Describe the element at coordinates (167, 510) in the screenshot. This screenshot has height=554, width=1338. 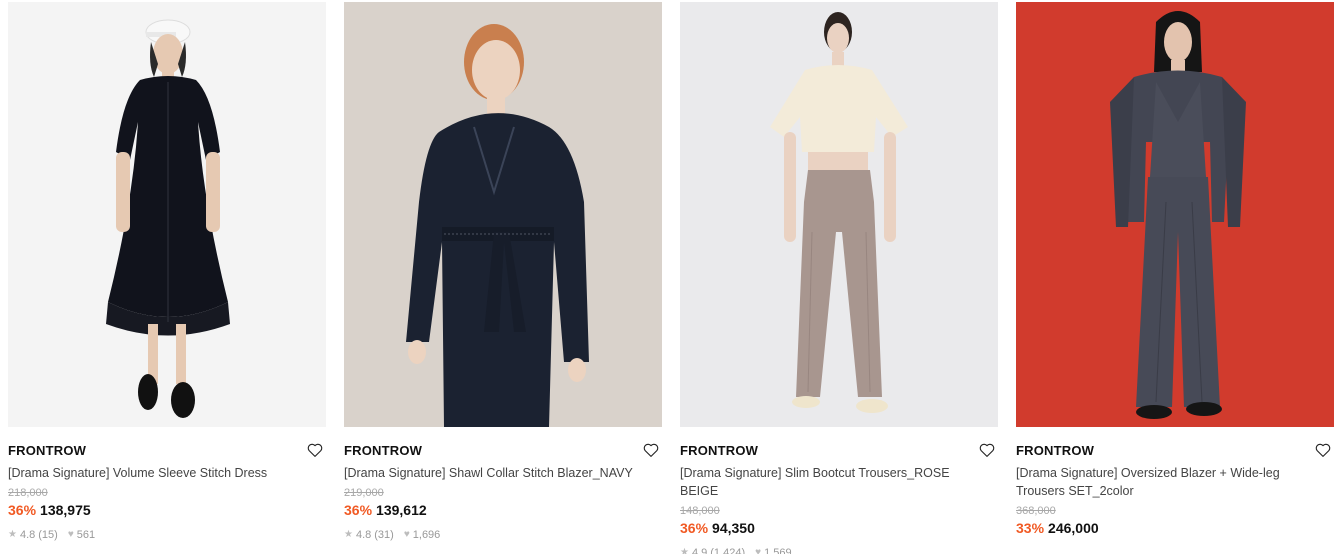
I see `price-row: 36% 138,975` at that location.